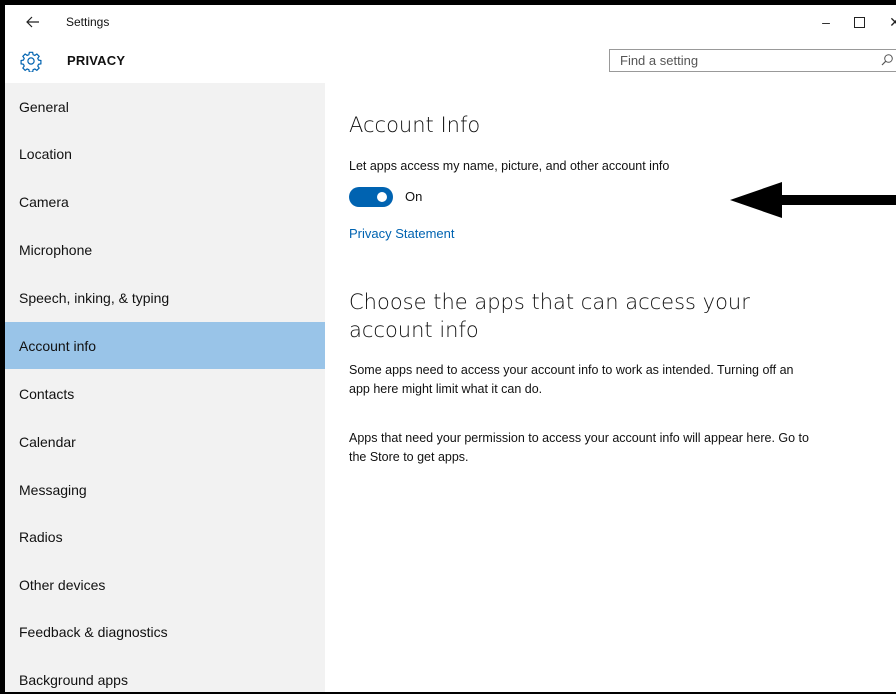 The image size is (896, 694). What do you see at coordinates (53, 489) in the screenshot?
I see `sidebar-item-label: Messaging` at bounding box center [53, 489].